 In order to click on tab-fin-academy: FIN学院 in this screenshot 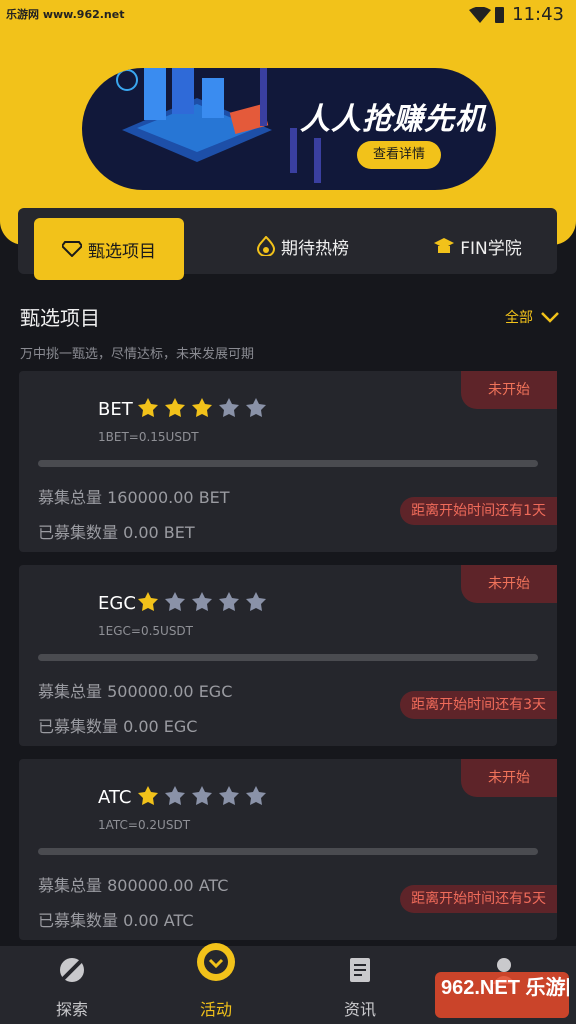, I will do `click(478, 246)`.